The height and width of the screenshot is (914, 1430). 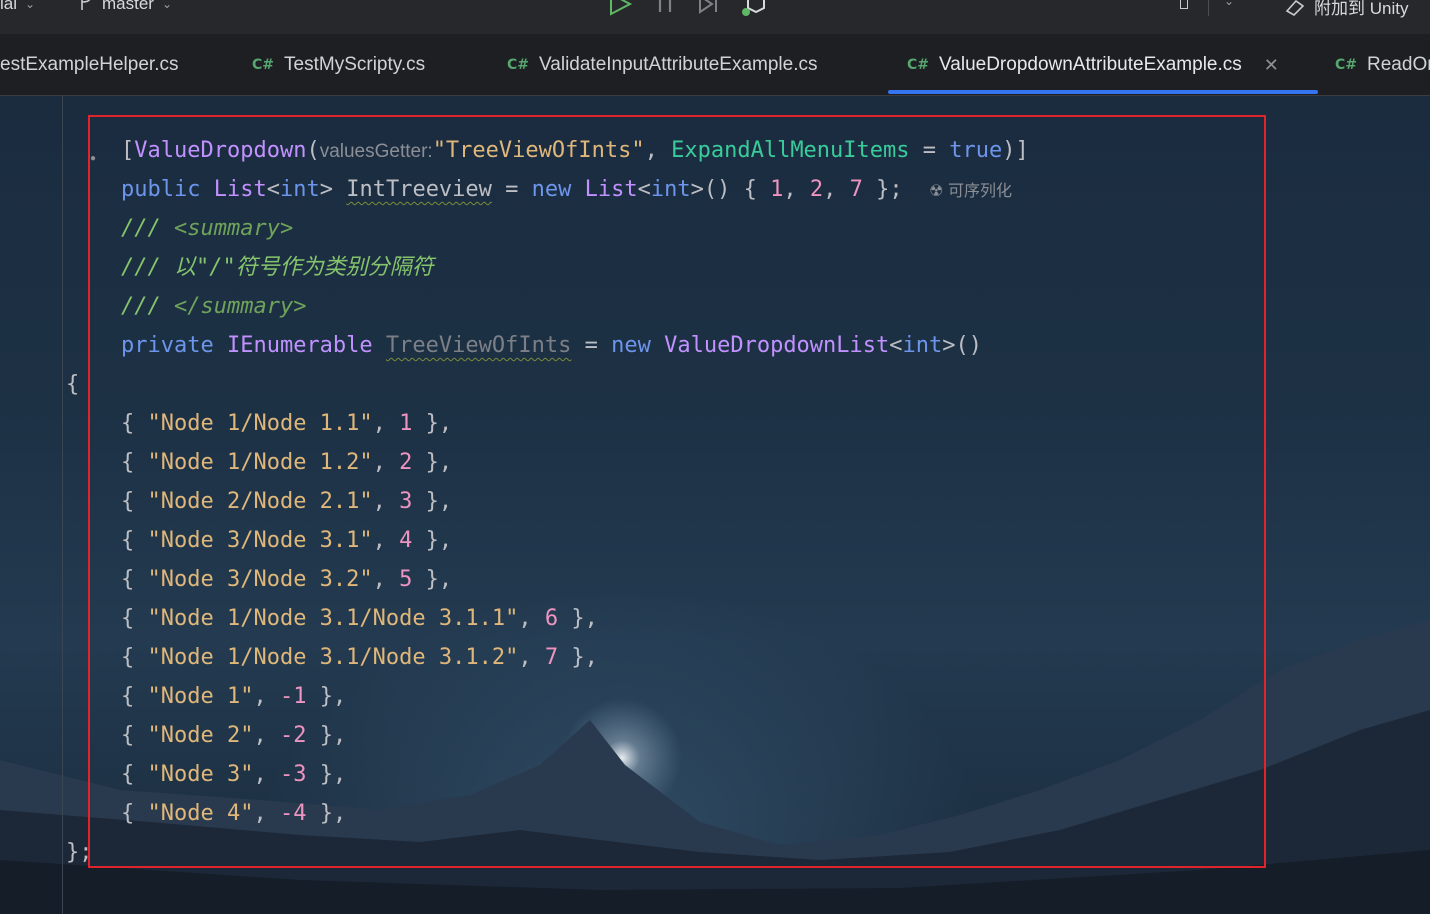 I want to click on indent-guide, so click(x=62, y=505).